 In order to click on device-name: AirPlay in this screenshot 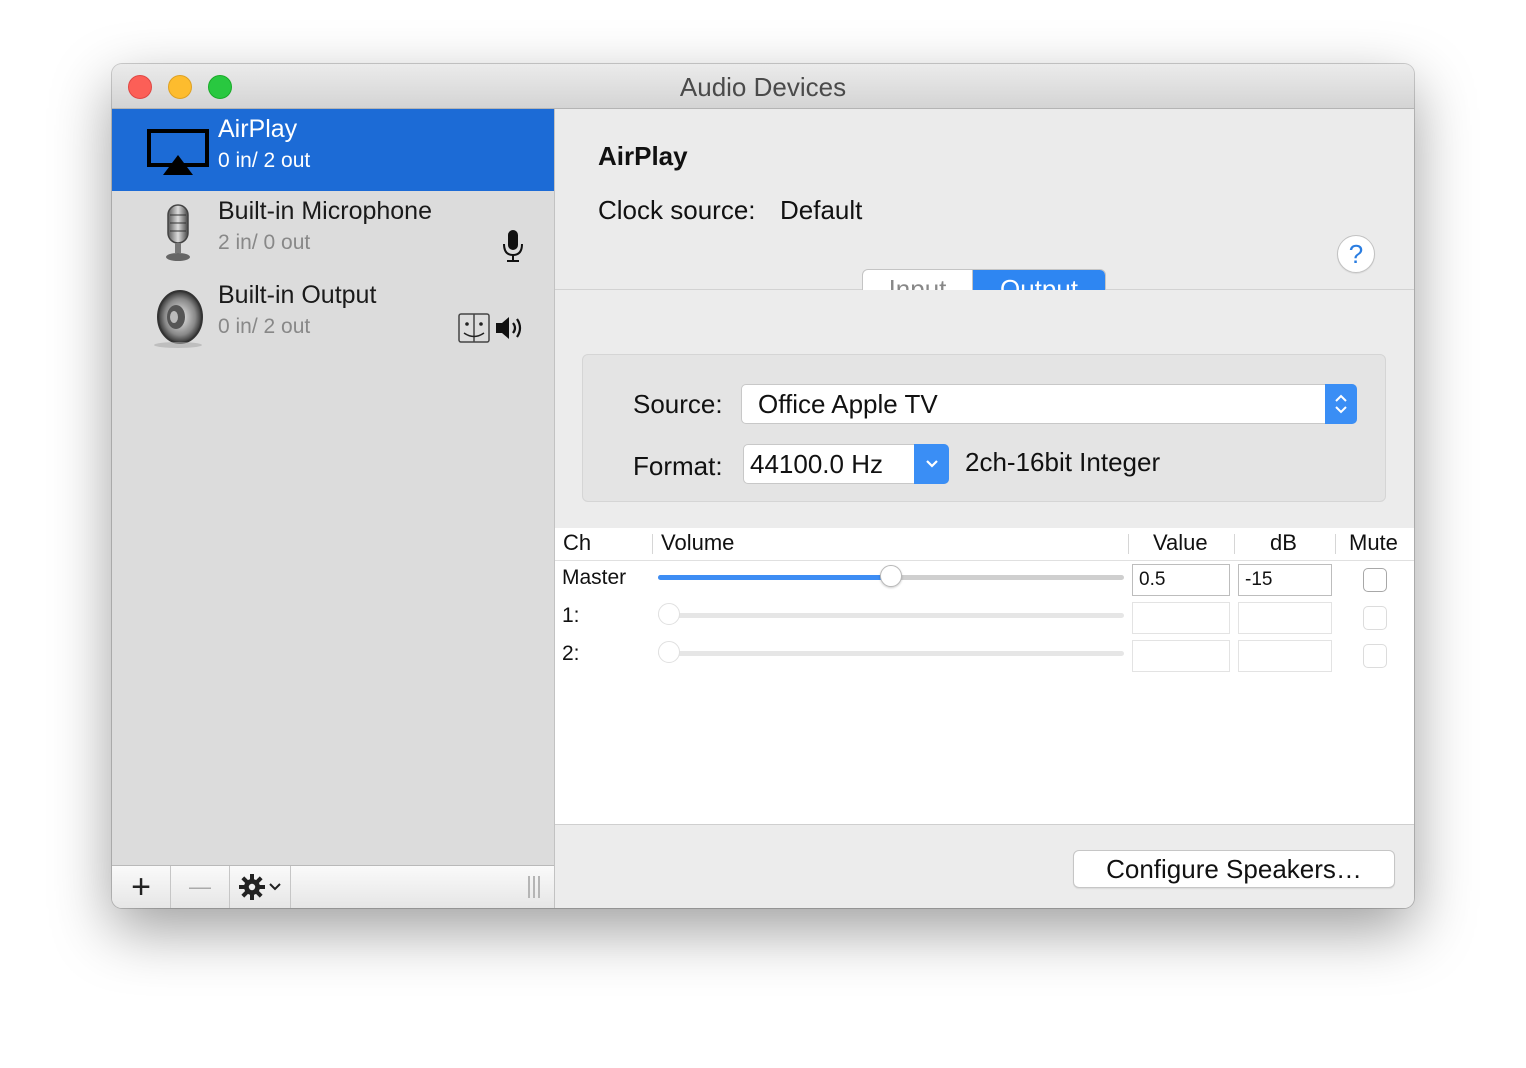, I will do `click(258, 129)`.